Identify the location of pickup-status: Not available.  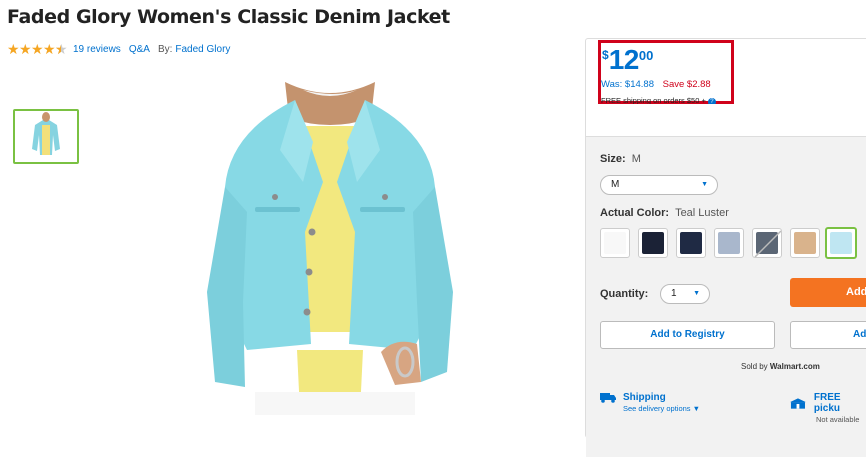
(838, 419).